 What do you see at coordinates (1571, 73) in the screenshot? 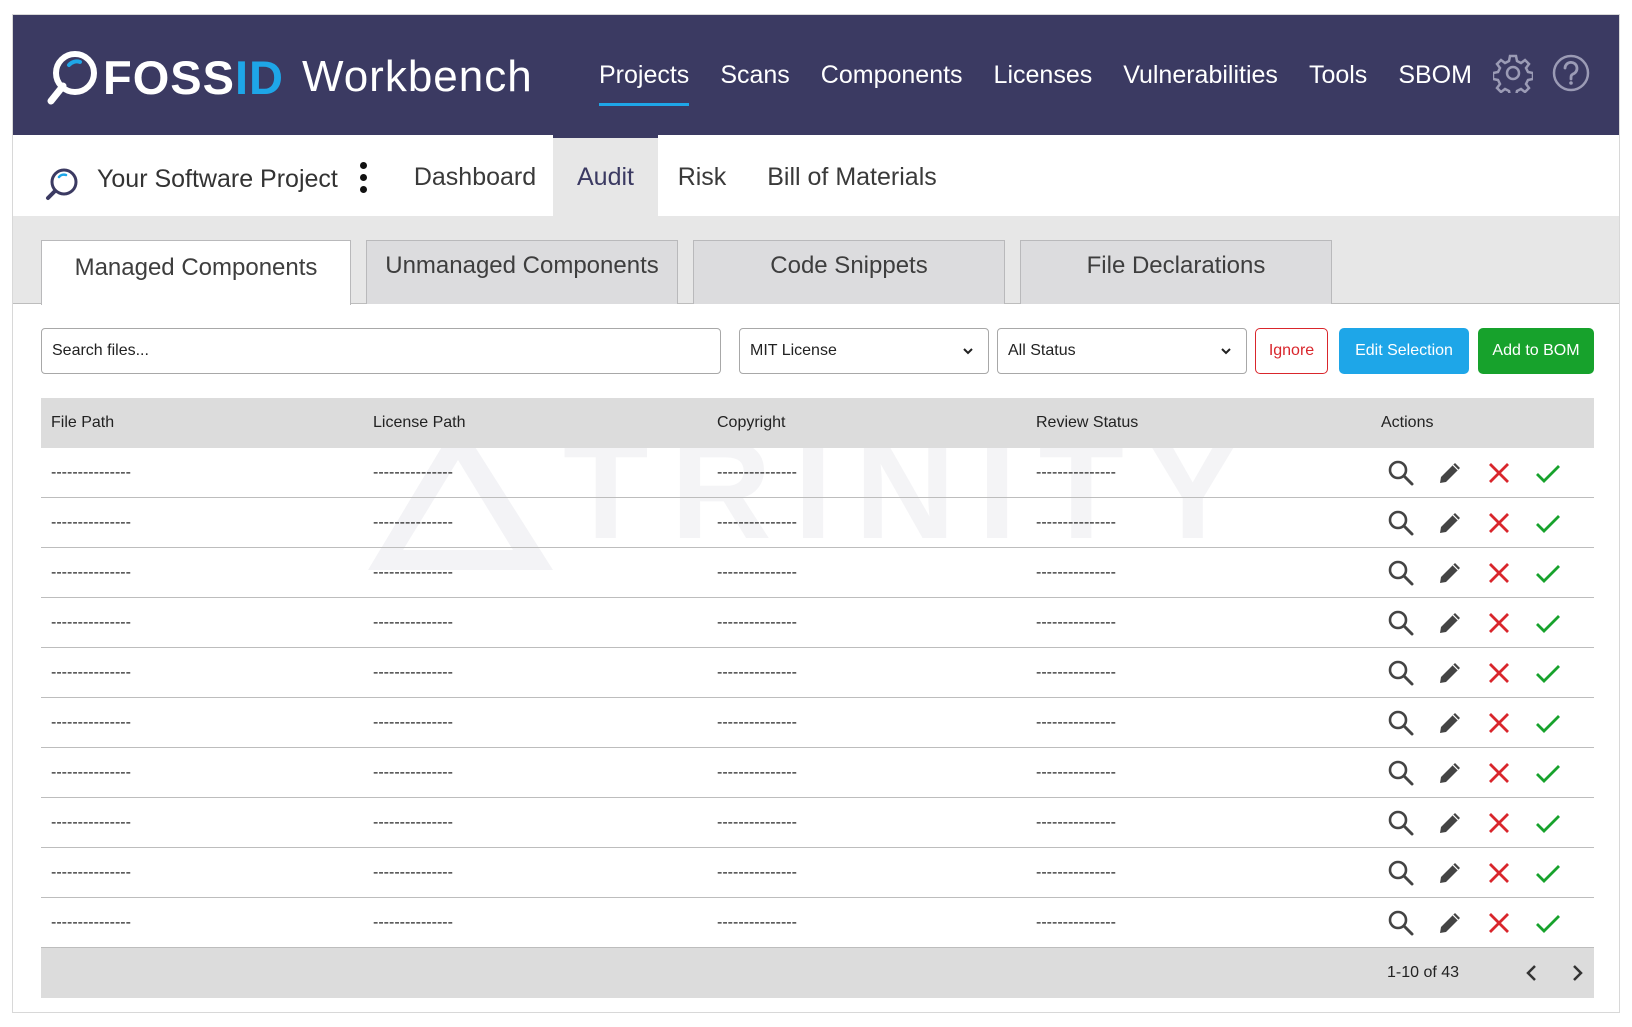
I see `help-icon` at bounding box center [1571, 73].